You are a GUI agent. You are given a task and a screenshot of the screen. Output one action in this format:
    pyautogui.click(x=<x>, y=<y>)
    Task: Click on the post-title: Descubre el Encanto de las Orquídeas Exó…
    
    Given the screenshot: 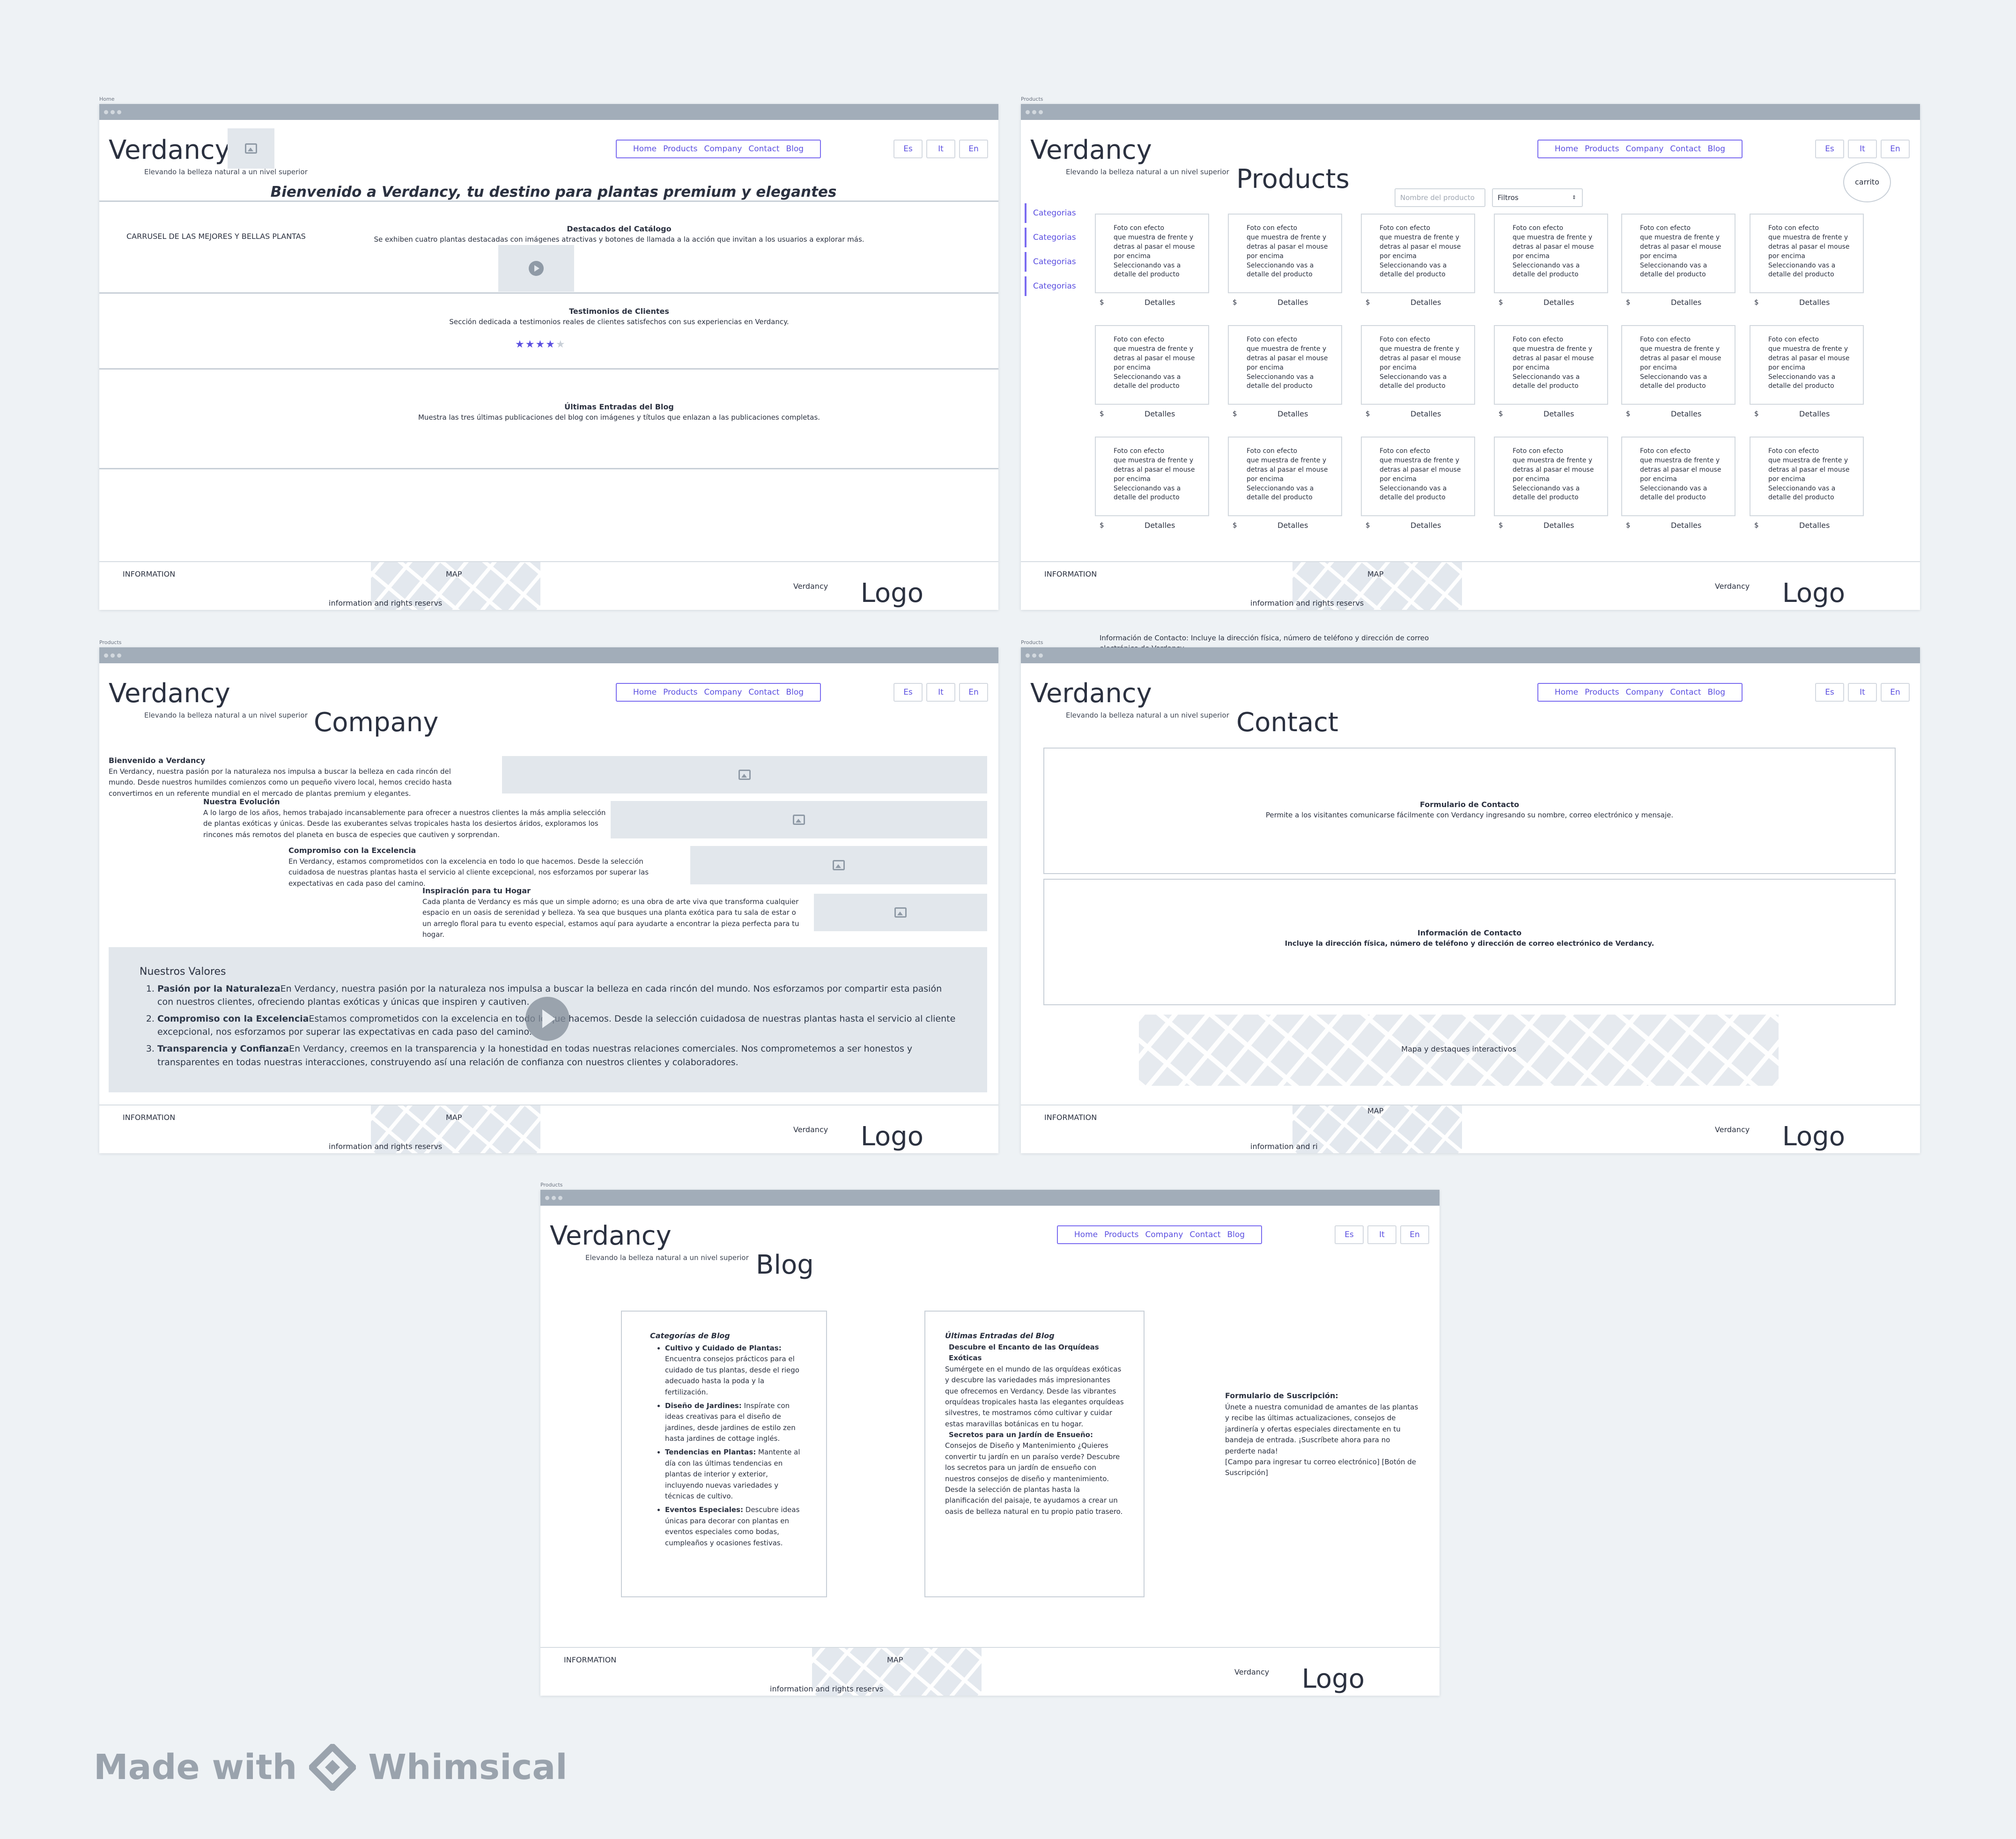 What is the action you would take?
    pyautogui.click(x=1035, y=1353)
    